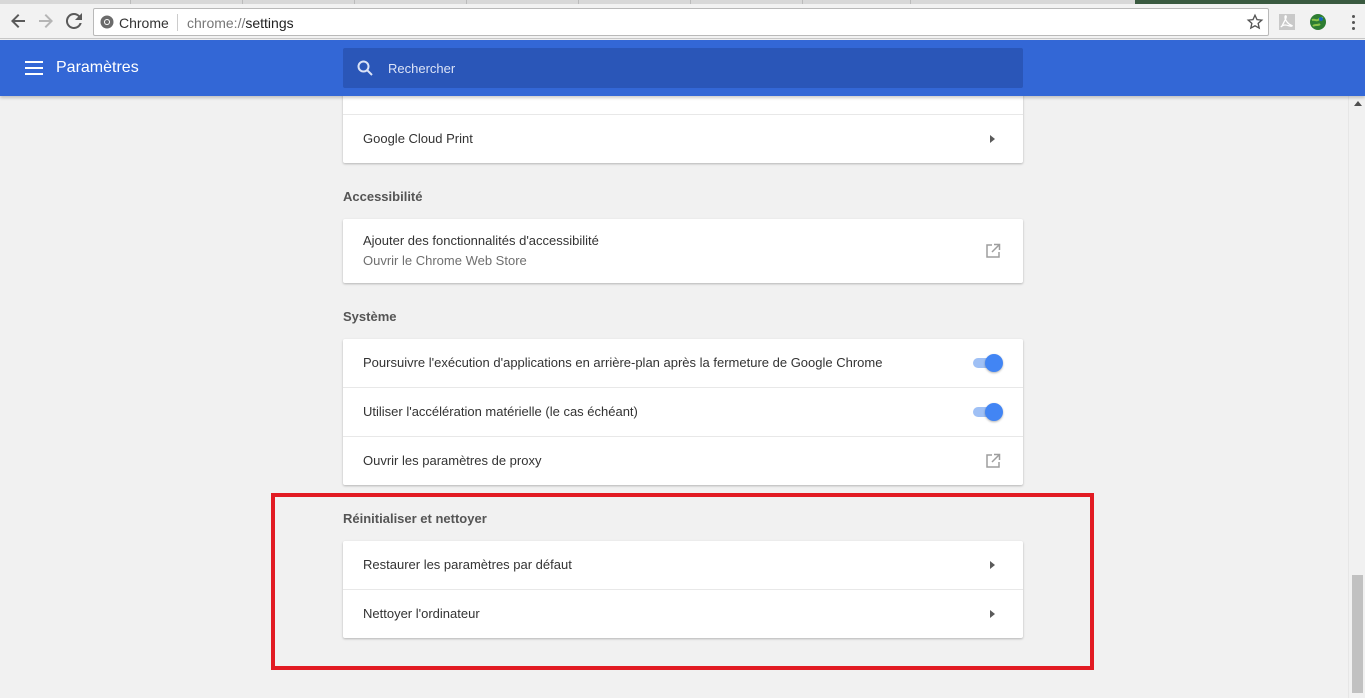 This screenshot has height=698, width=1365. I want to click on search-icon, so click(365, 68).